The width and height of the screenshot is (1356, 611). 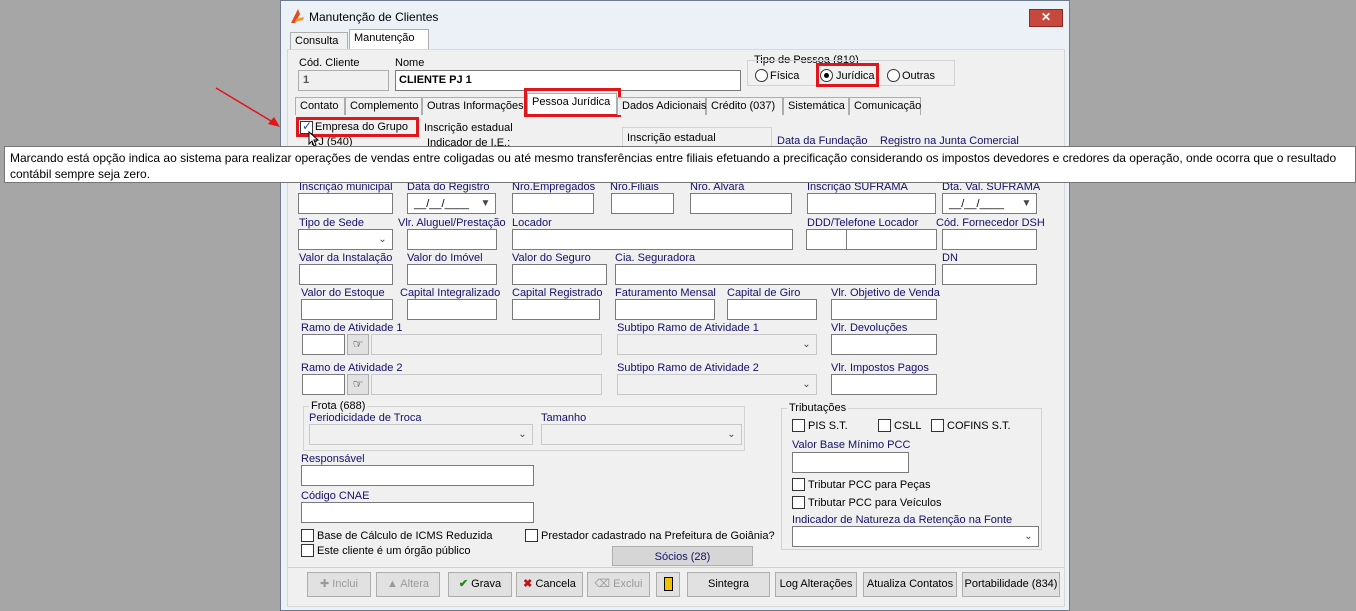 I want to click on dn-field, so click(x=989, y=274).